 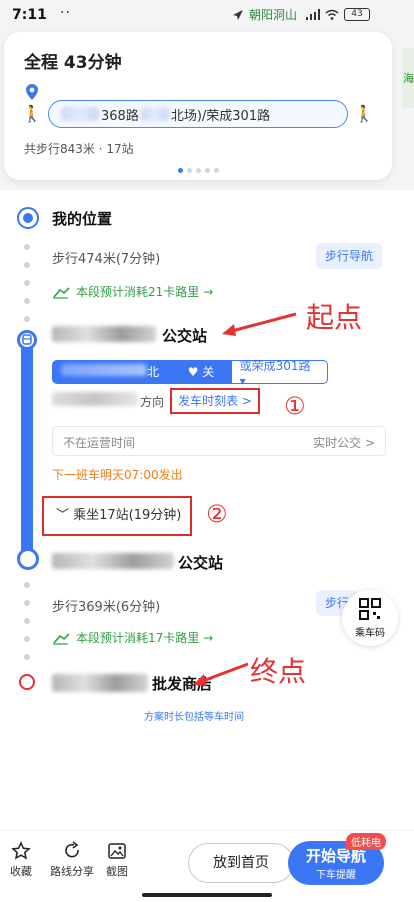 What do you see at coordinates (21, 871) in the screenshot?
I see `favorite-label: 收藏` at bounding box center [21, 871].